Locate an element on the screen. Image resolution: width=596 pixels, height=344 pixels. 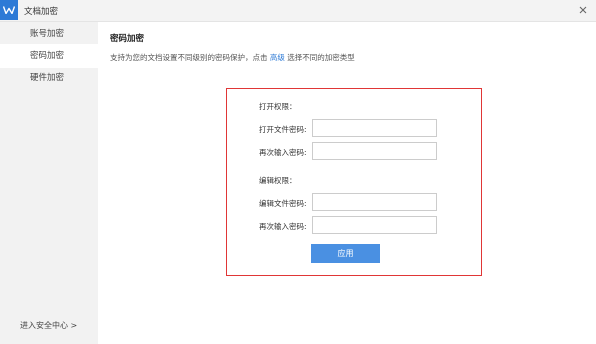
close-icon is located at coordinates (583, 10).